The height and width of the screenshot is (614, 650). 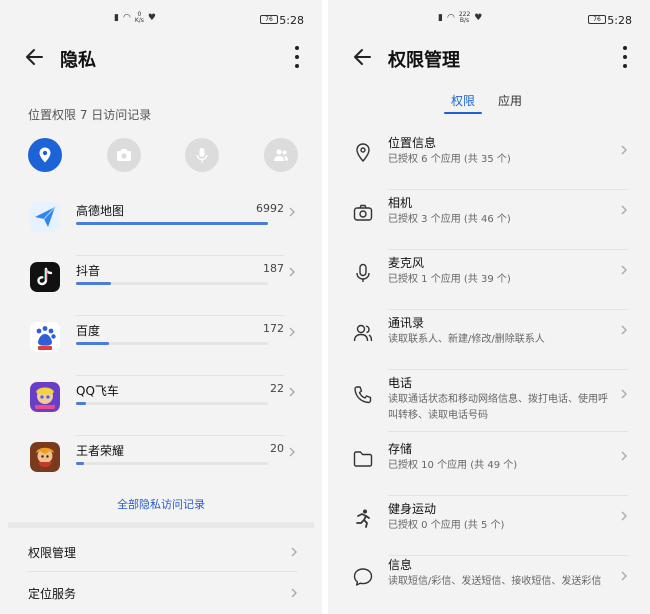 What do you see at coordinates (277, 448) in the screenshot?
I see `access-count: 20` at bounding box center [277, 448].